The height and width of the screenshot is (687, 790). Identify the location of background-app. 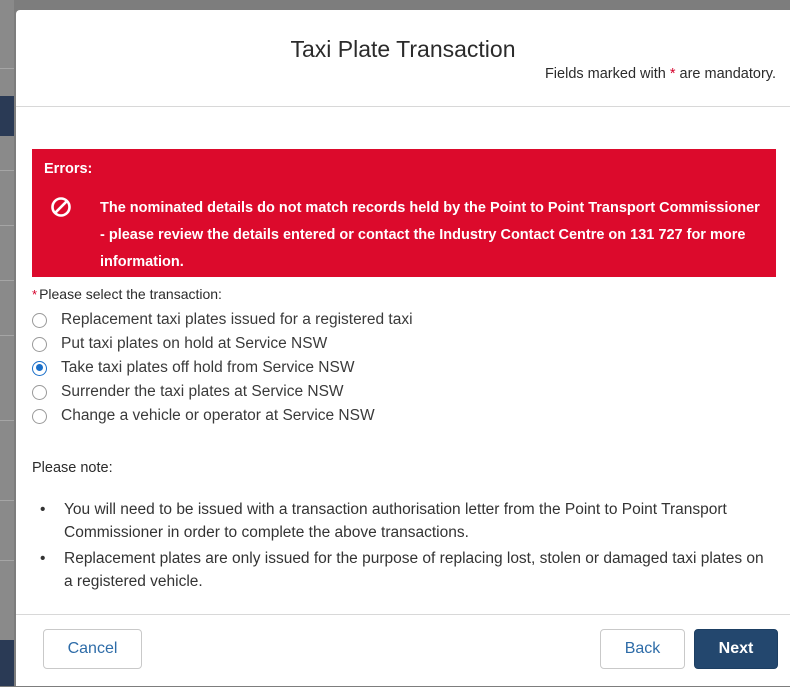
(7, 343).